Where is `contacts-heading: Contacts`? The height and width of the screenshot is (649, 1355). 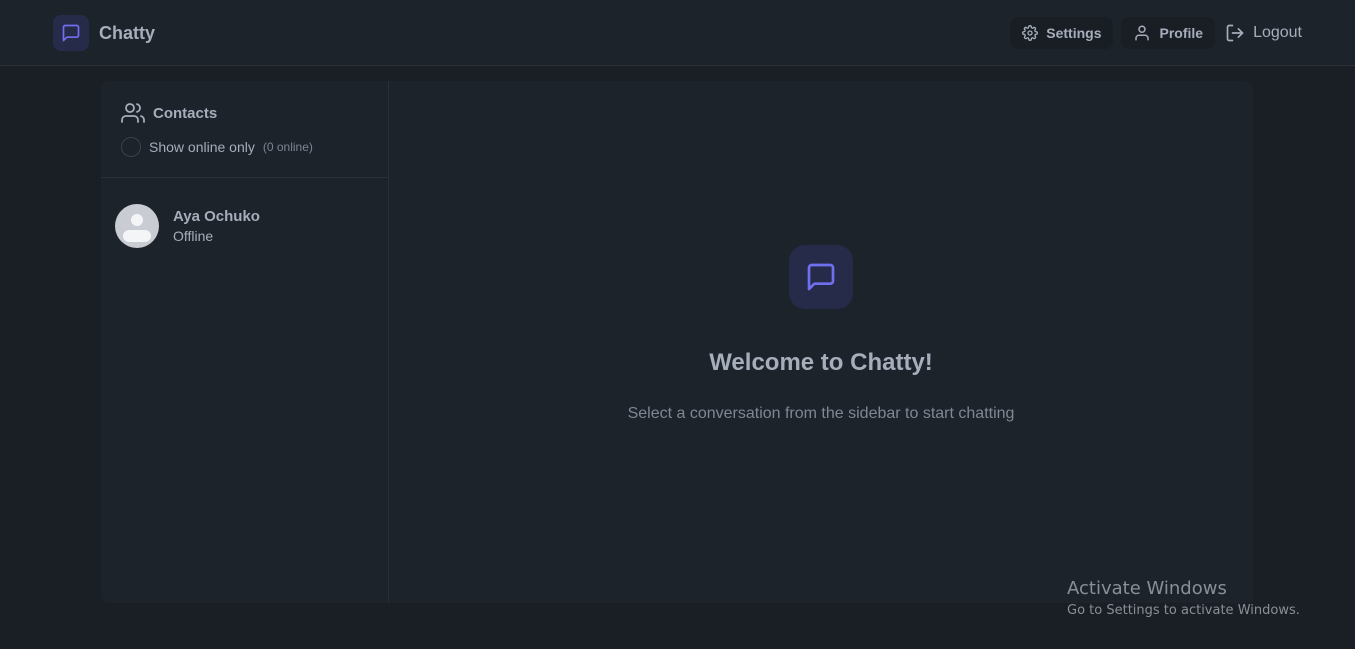
contacts-heading: Contacts is located at coordinates (244, 113).